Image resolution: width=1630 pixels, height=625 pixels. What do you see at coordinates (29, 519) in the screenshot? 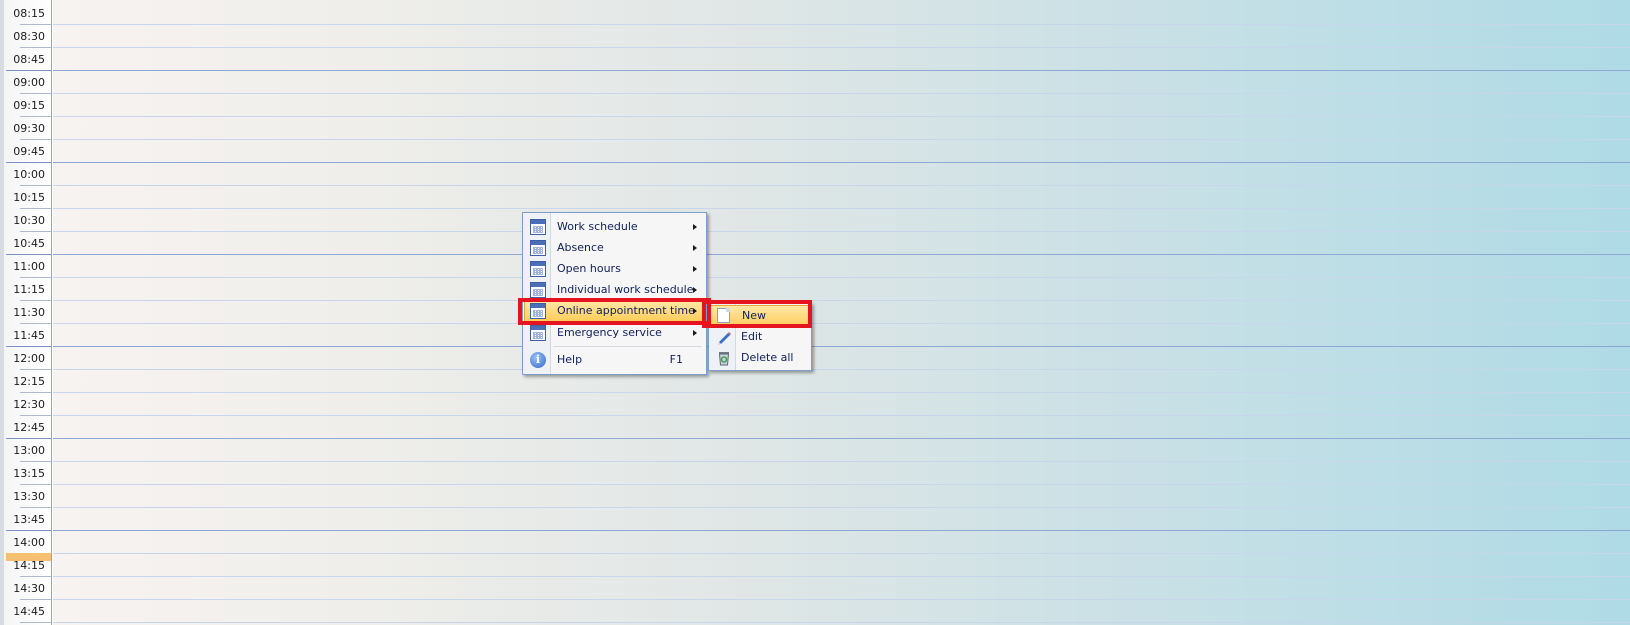
I see `time-slot-label: 13:45` at bounding box center [29, 519].